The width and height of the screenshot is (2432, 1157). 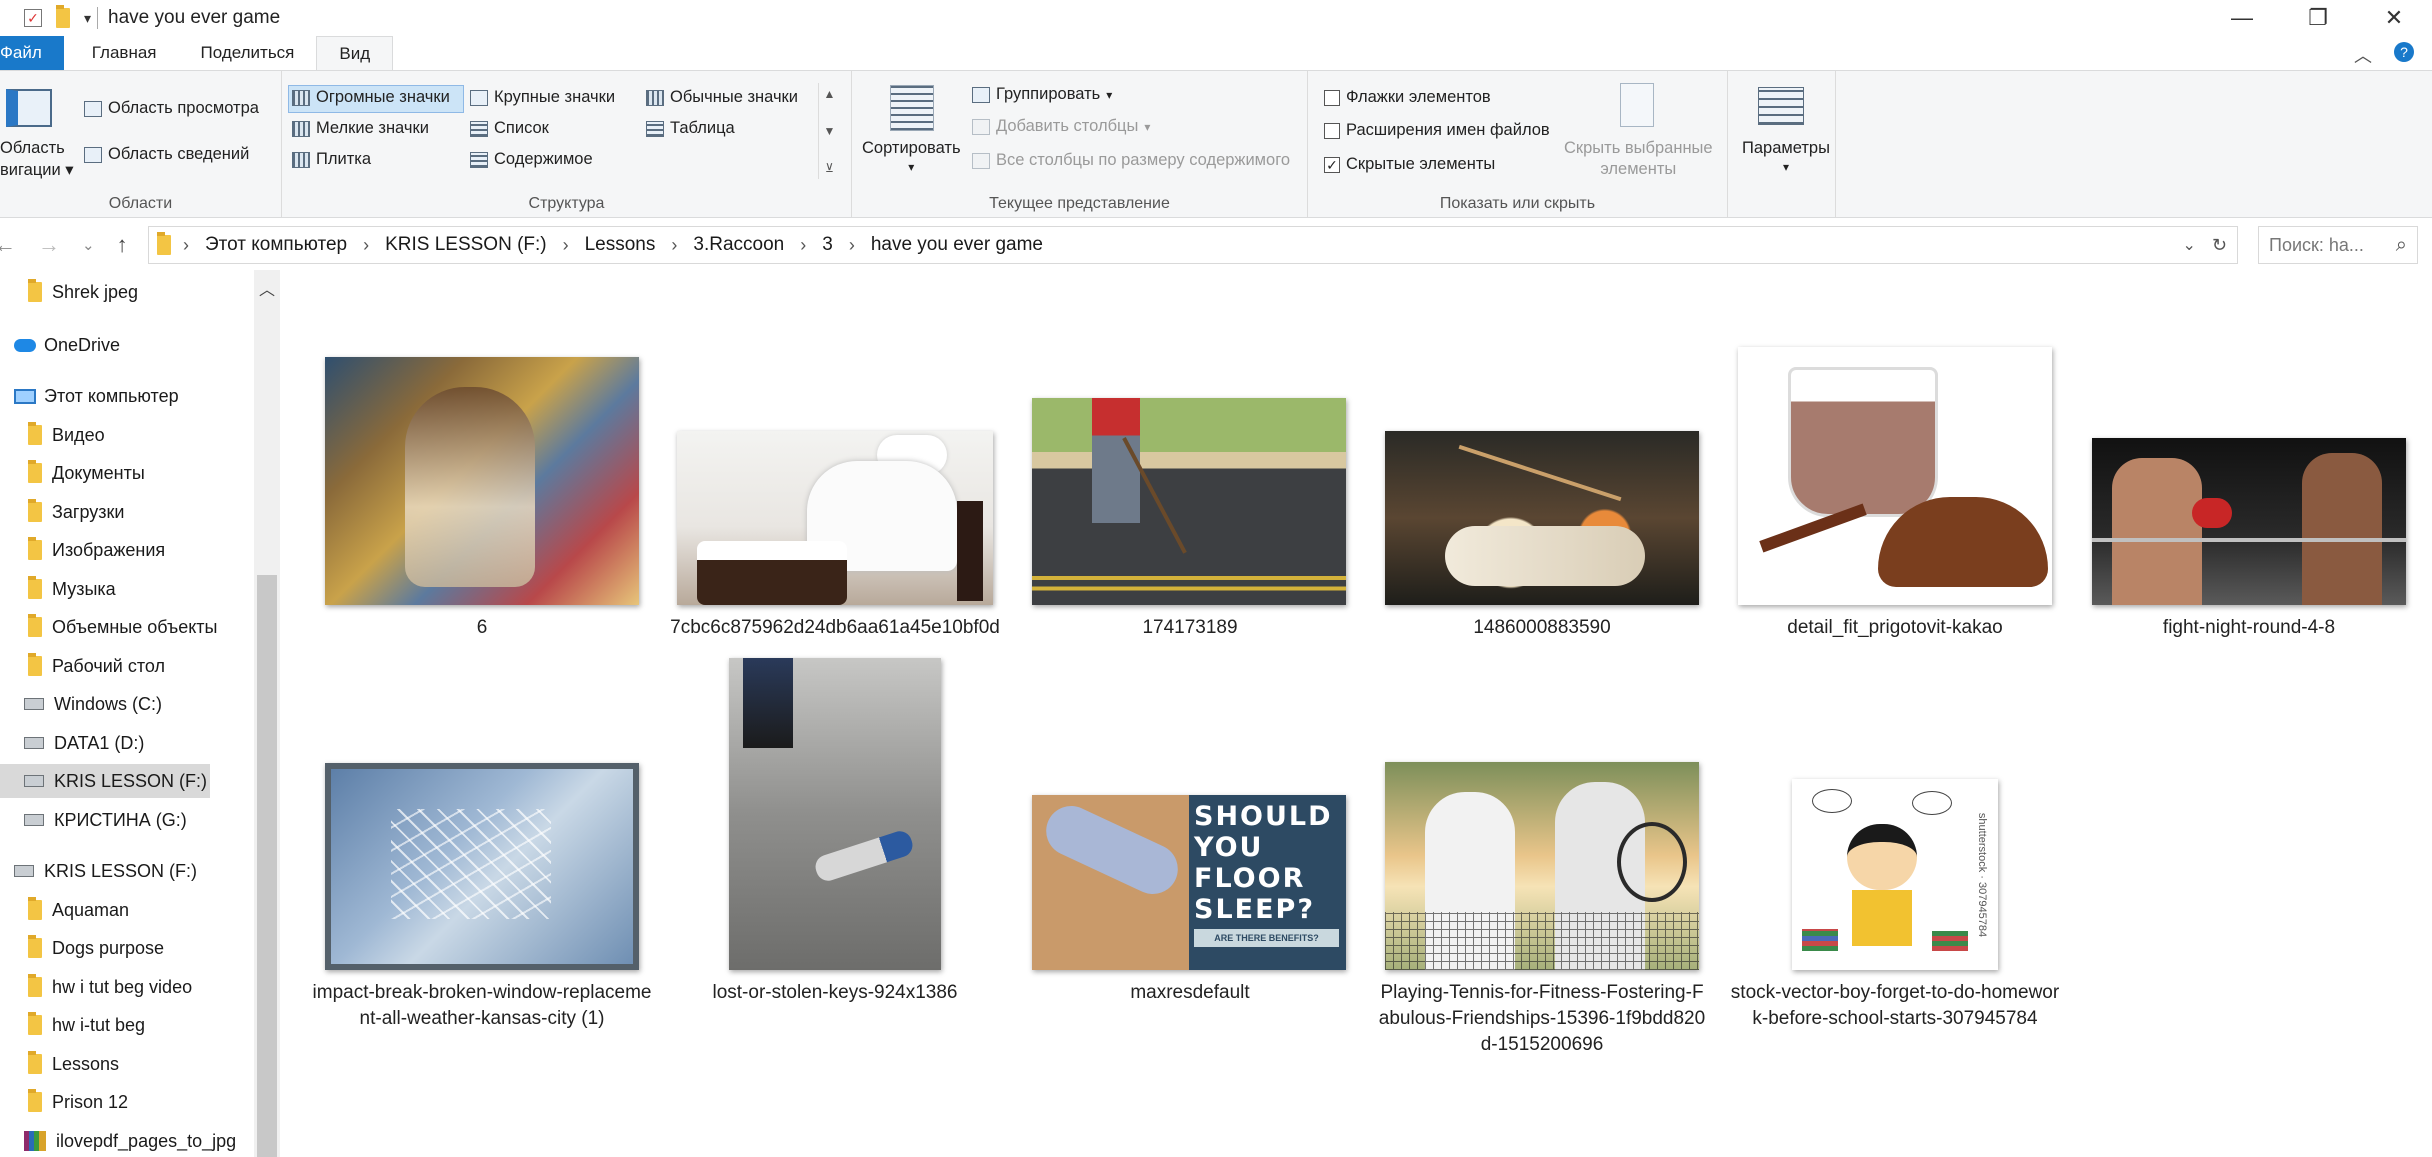 I want to click on nav-item-drive-c: Windows (C:), so click(x=81, y=704).